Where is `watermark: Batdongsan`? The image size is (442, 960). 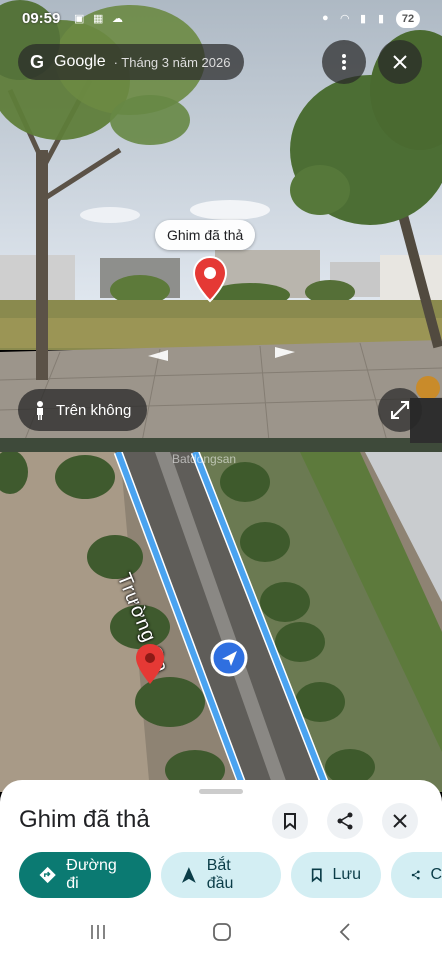 watermark: Batdongsan is located at coordinates (204, 459).